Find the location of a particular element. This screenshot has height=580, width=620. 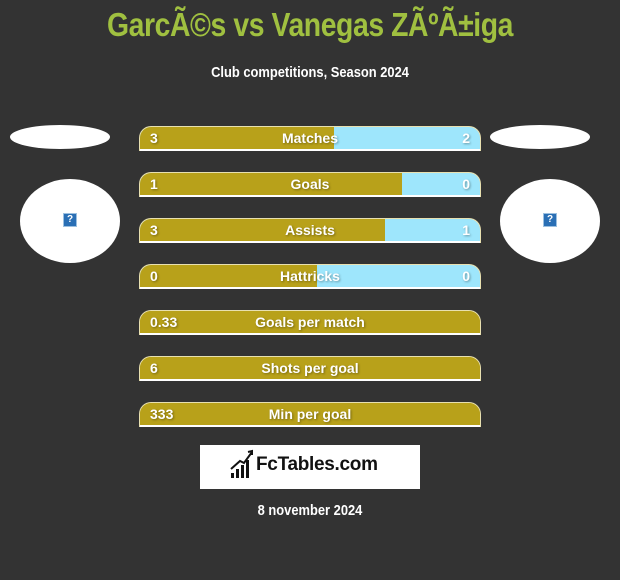

brand-name: FcTables.com is located at coordinates (317, 464).